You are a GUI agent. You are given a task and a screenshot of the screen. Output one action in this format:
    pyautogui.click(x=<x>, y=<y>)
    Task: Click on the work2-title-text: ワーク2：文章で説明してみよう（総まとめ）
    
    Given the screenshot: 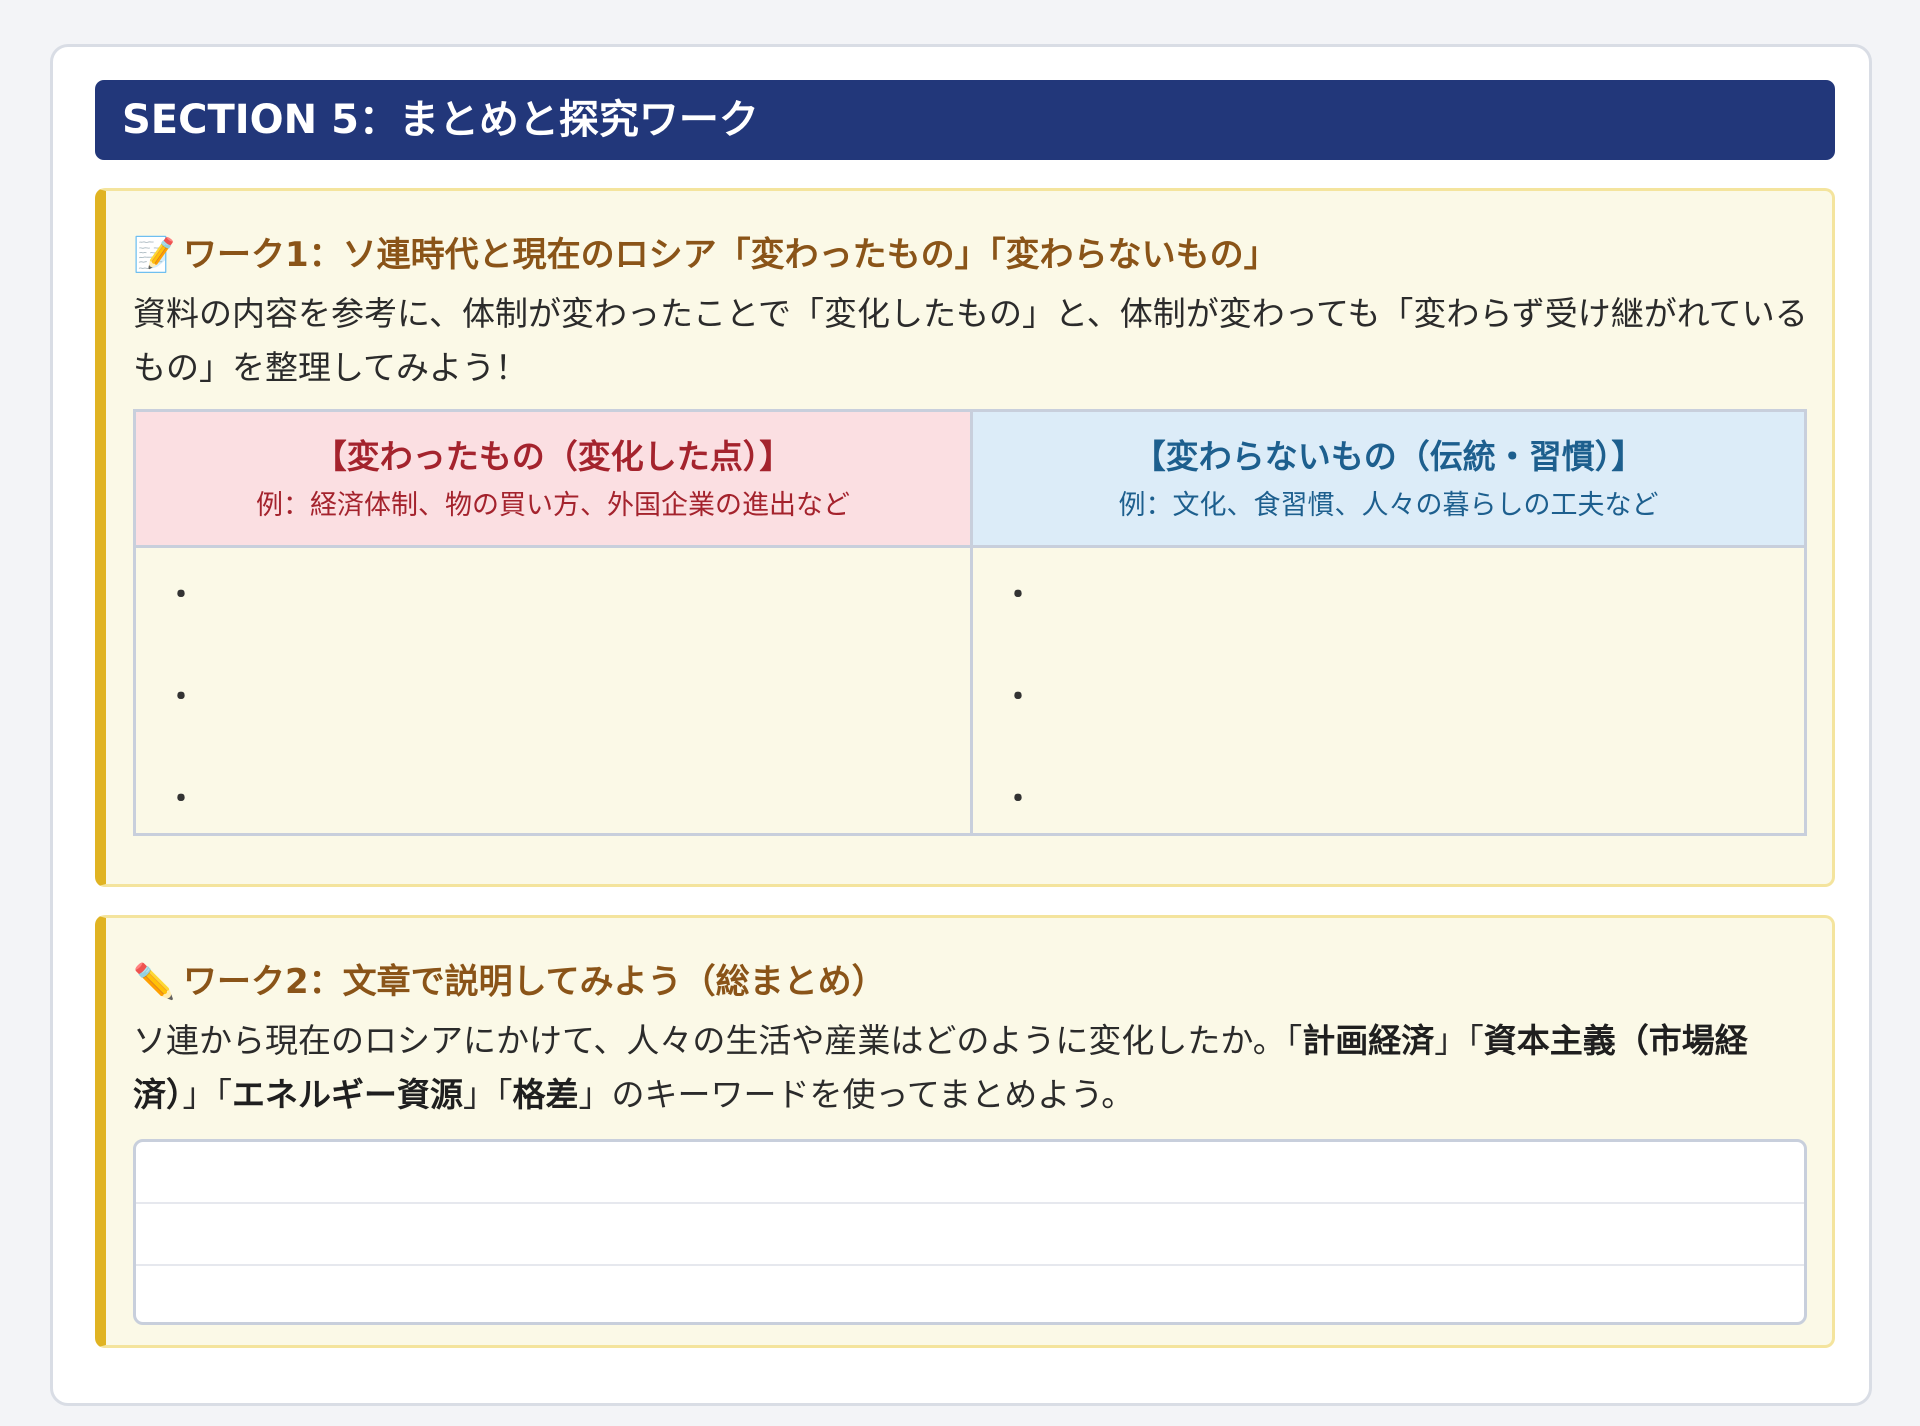 What is the action you would take?
    pyautogui.click(x=534, y=982)
    